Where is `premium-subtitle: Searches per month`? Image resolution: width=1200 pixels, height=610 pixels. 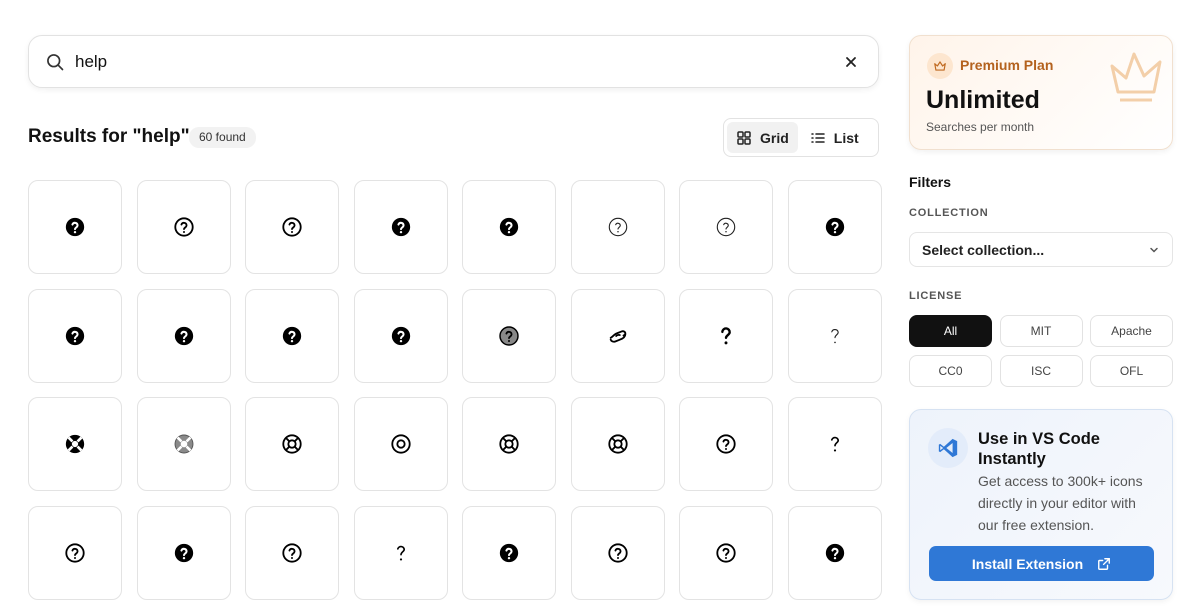
premium-subtitle: Searches per month is located at coordinates (980, 127).